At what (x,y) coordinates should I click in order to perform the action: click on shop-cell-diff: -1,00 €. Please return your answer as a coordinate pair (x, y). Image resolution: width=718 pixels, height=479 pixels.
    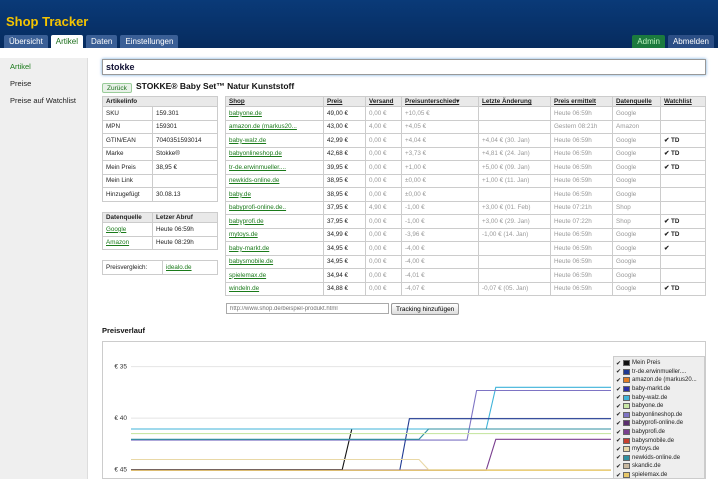
    Looking at the image, I should click on (440, 221).